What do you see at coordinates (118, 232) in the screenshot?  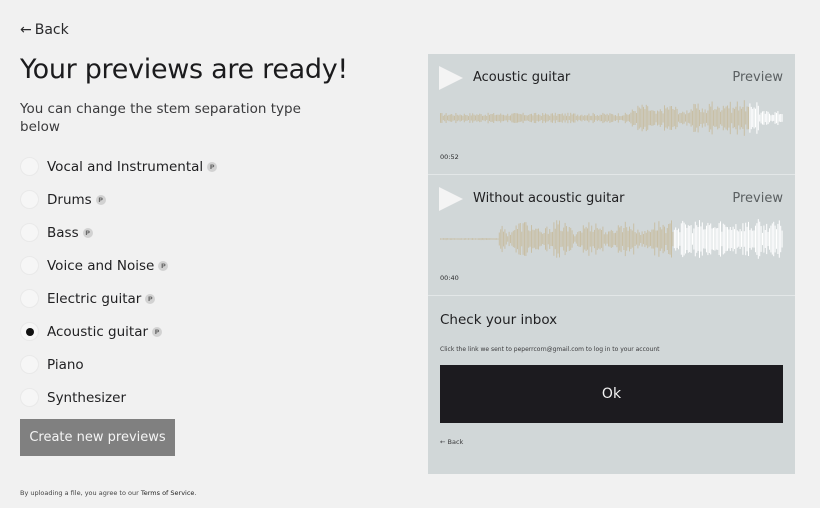 I see `option-bass: Bass P` at bounding box center [118, 232].